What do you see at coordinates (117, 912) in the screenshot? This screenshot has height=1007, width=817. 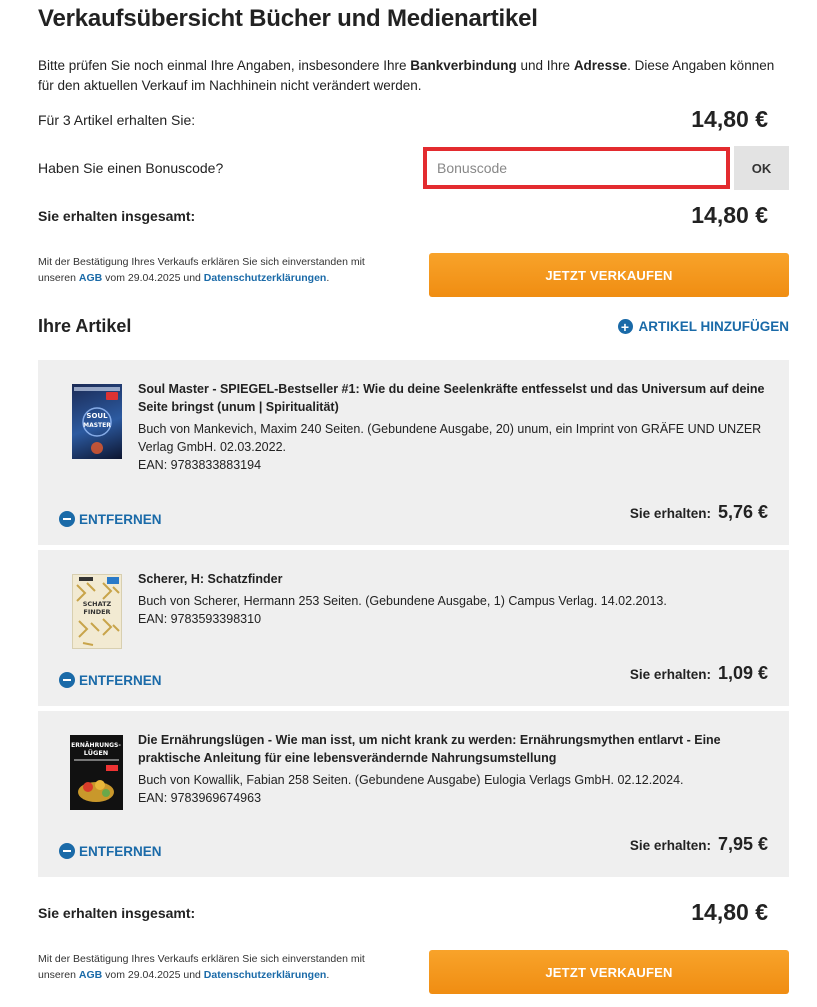 I see `bottom-total-label: Sie erhalten insgesamt:` at bounding box center [117, 912].